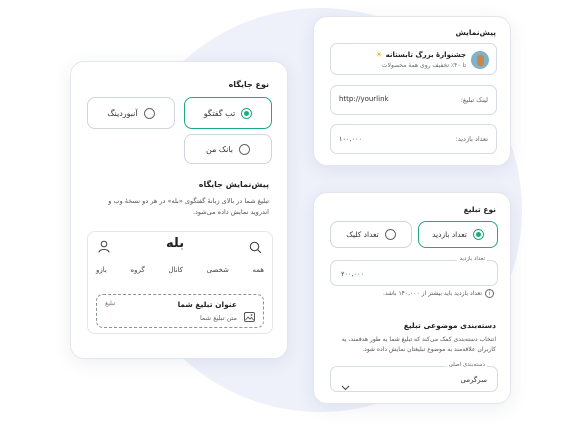 The width and height of the screenshot is (583, 439). I want to click on category-select: دسته‌بندی اصلی سرگرمی, so click(414, 377).